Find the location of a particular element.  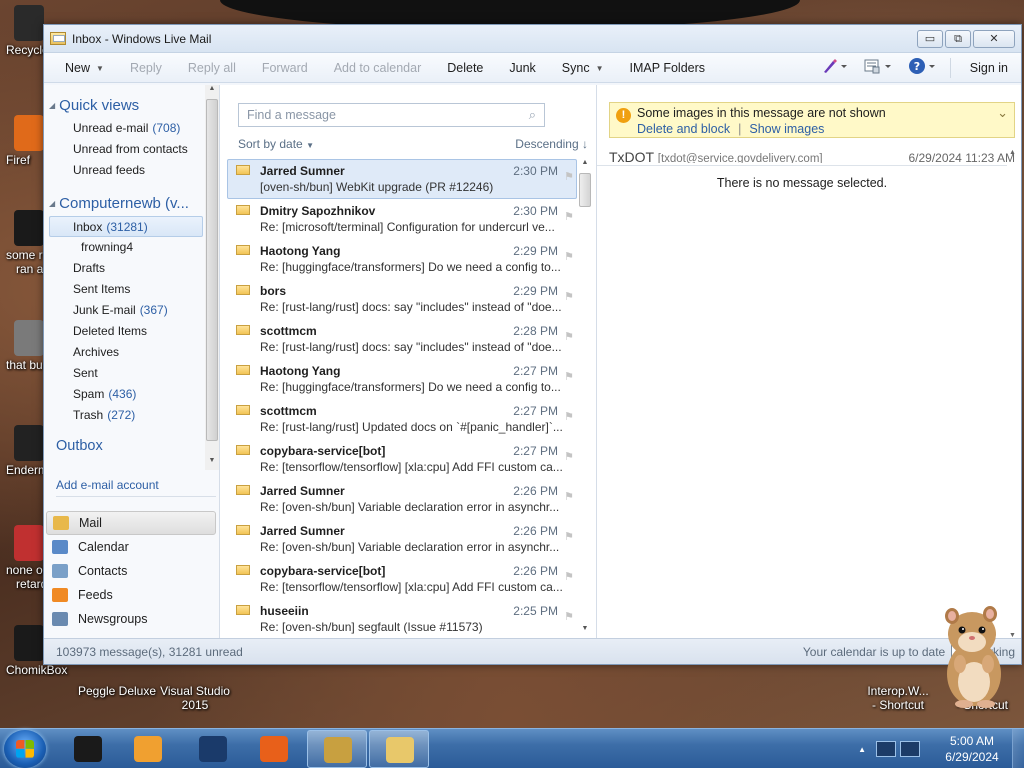

desktop-icon: Peggle Deluxe is located at coordinates (117, 683).